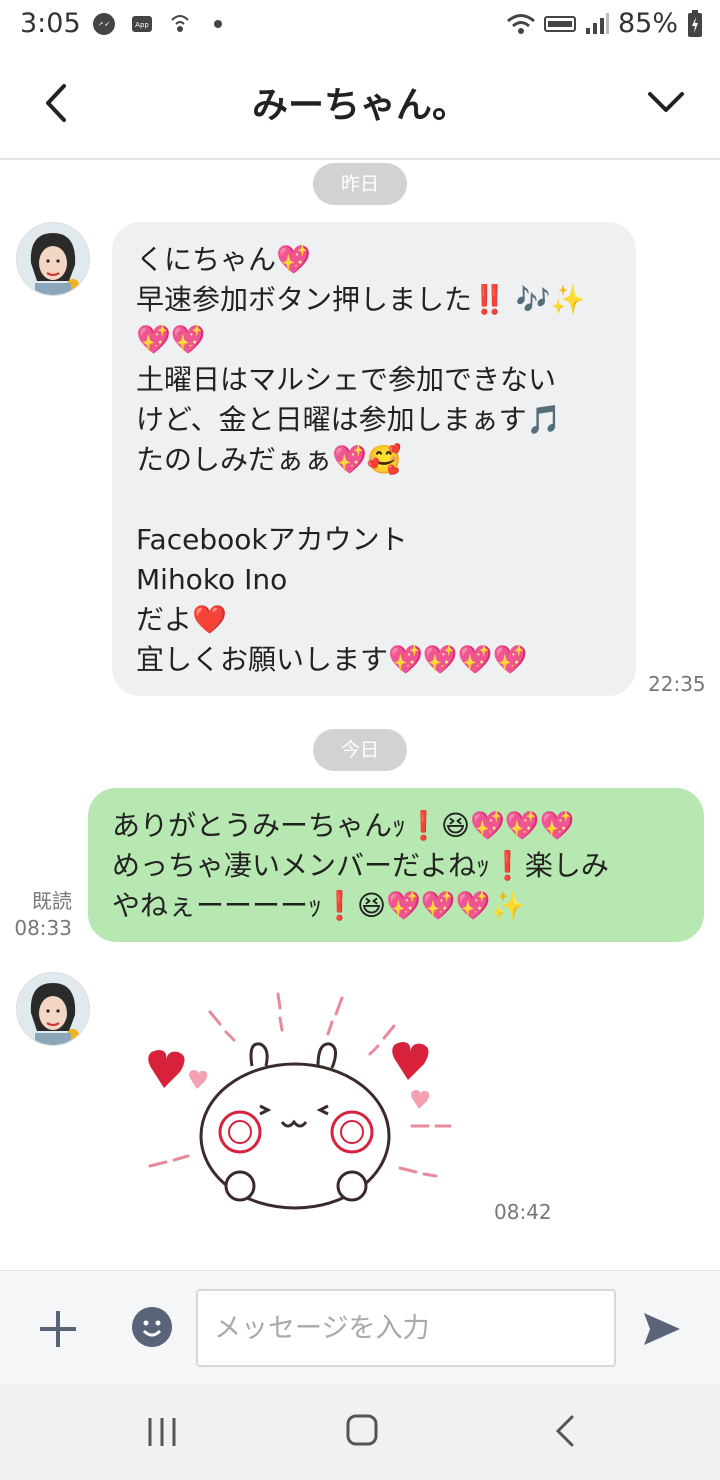 The width and height of the screenshot is (720, 1480). I want to click on app-notification-icon: App, so click(142, 24).